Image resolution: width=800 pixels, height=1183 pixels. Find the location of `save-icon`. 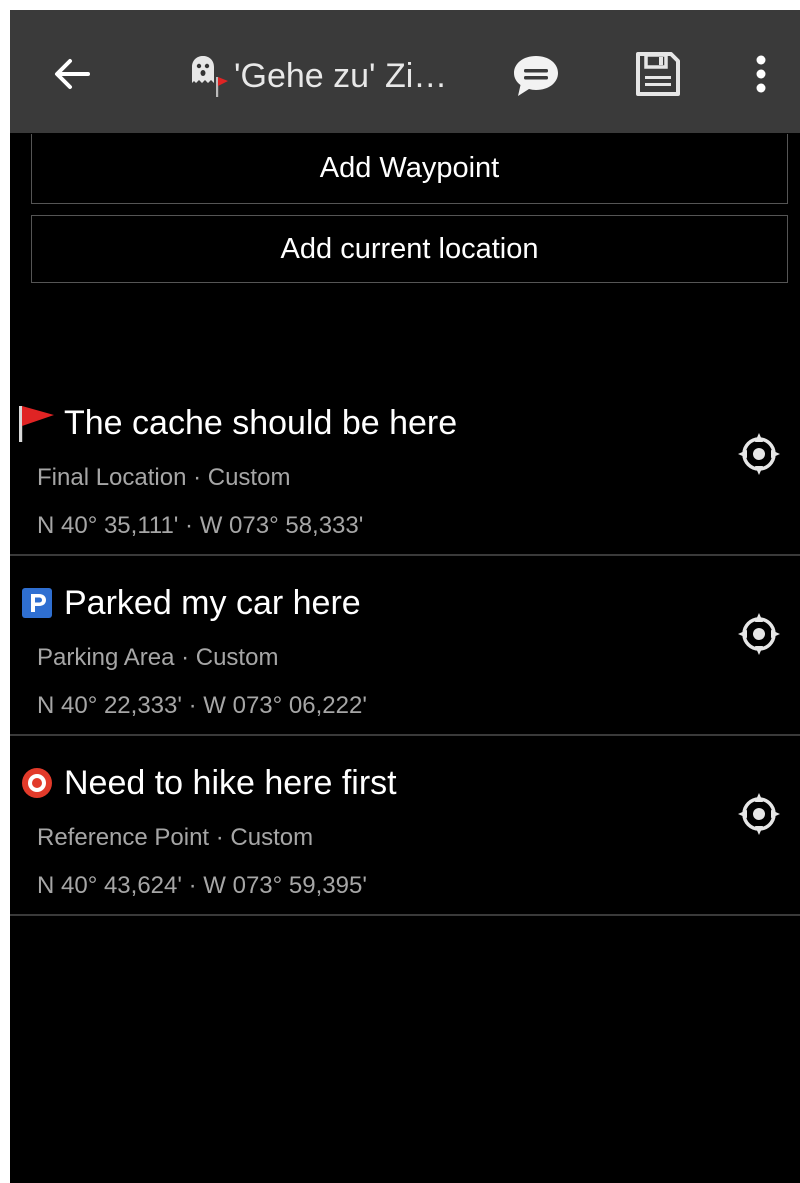

save-icon is located at coordinates (658, 74).